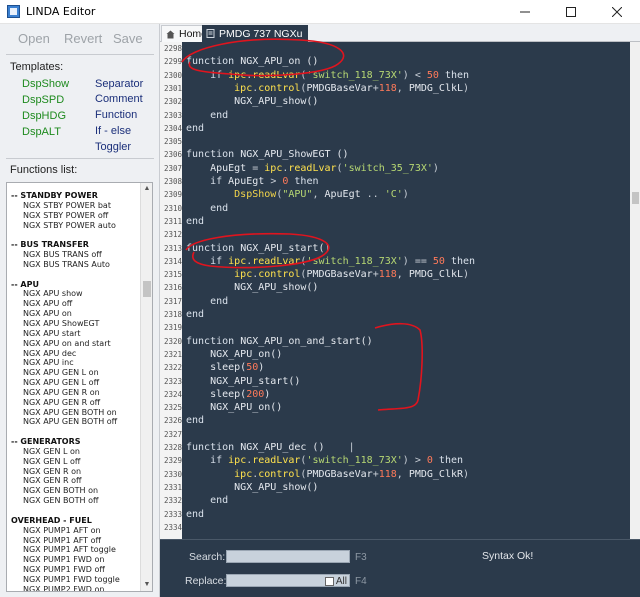  Describe the element at coordinates (395, 514) in the screenshot. I see `code-line: 2333 end` at that location.